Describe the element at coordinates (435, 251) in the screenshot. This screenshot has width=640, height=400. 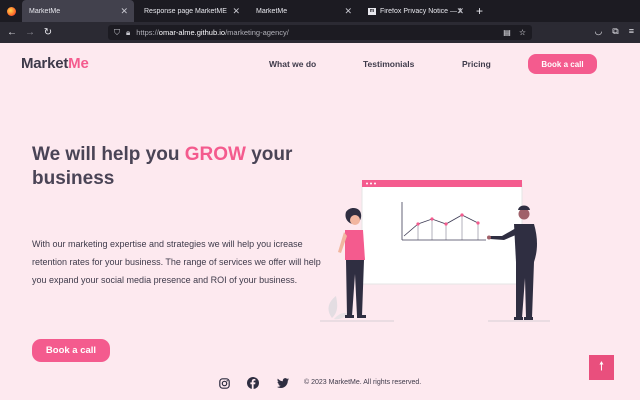
I see `marketing-presentation-illustration` at that location.